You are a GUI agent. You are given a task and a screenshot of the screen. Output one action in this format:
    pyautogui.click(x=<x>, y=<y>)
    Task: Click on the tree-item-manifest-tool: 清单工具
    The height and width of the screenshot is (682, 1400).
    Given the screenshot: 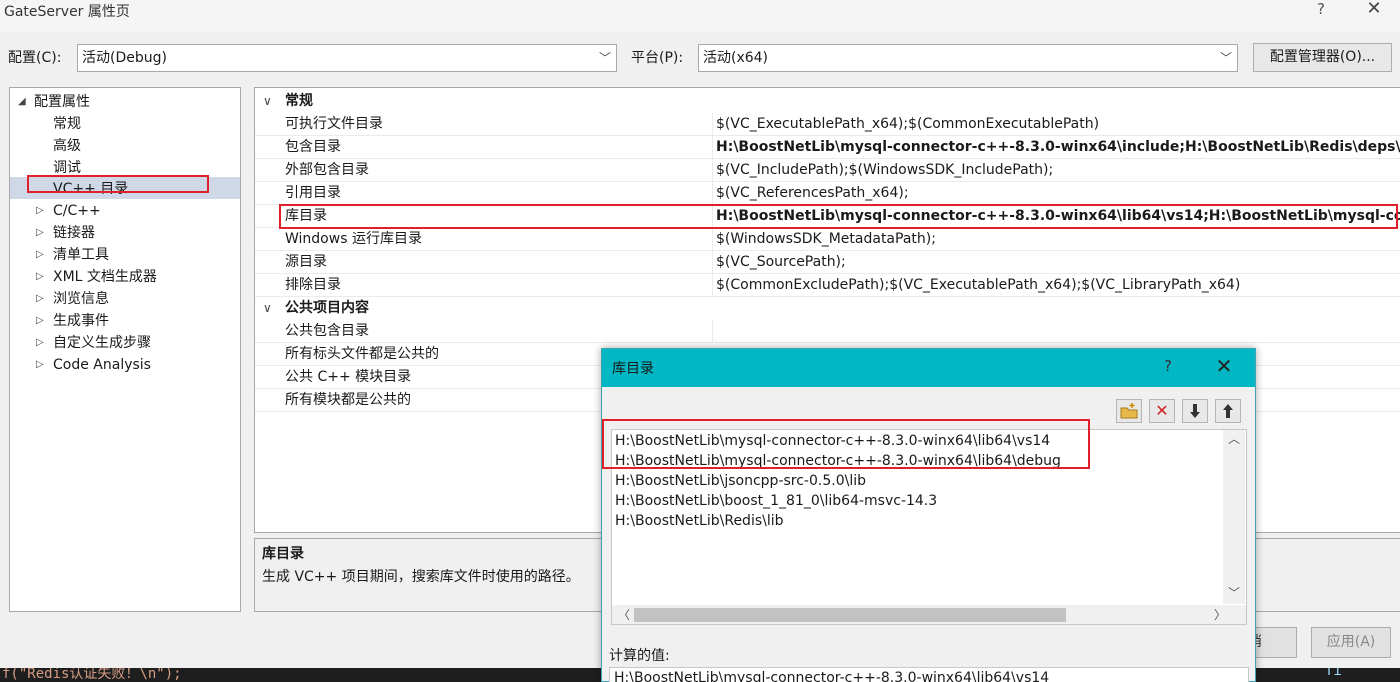 What is the action you would take?
    pyautogui.click(x=81, y=255)
    